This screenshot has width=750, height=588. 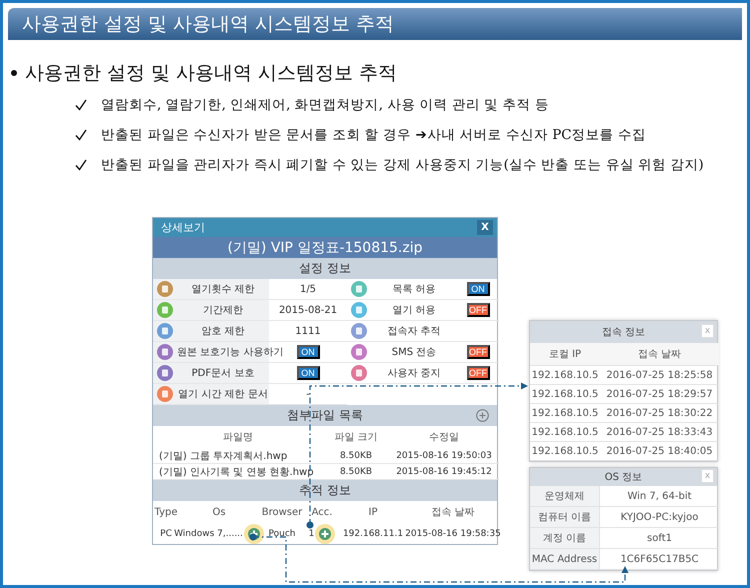 I want to click on bullet-text: 반출된 파일은 수신자가 받은 문서를 조회 할 경우 ➔사내 서버로 수신자 PC정보를 수집, so click(x=373, y=135).